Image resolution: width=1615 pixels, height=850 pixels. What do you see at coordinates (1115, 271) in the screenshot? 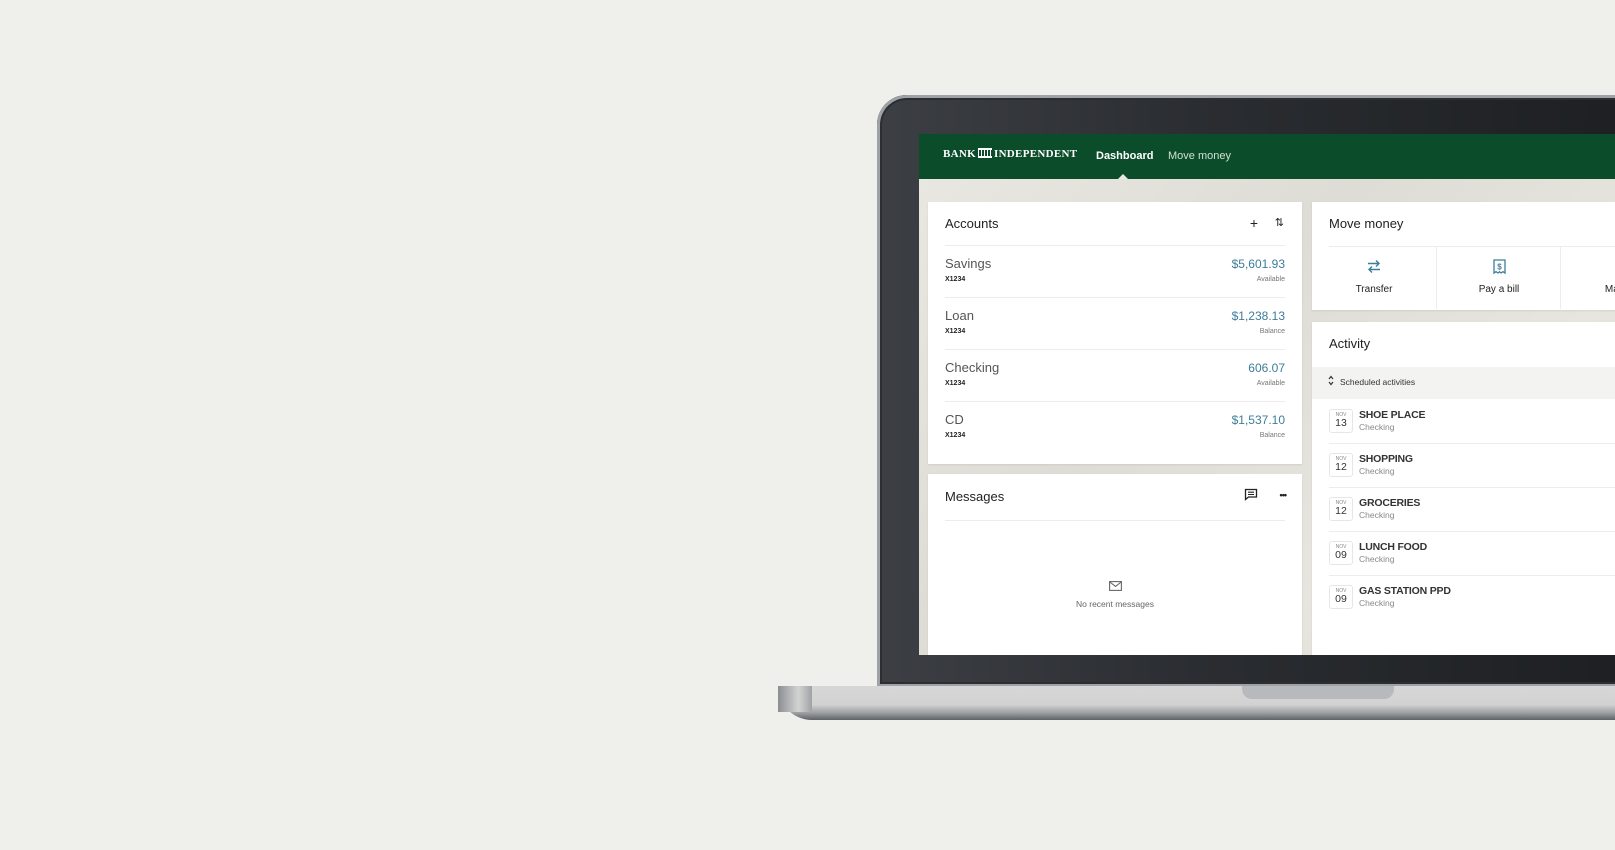
I see `account-row-savings: Savings X1234 $5,601.93 Available` at bounding box center [1115, 271].